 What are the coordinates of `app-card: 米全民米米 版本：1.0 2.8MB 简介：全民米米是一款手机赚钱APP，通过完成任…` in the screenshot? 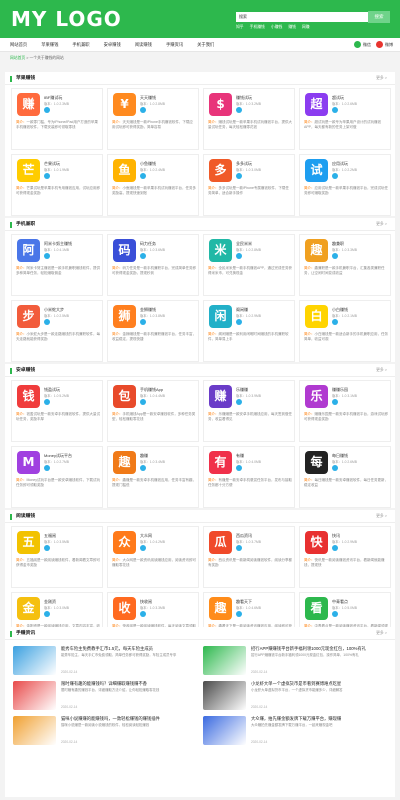 It's located at (249, 265).